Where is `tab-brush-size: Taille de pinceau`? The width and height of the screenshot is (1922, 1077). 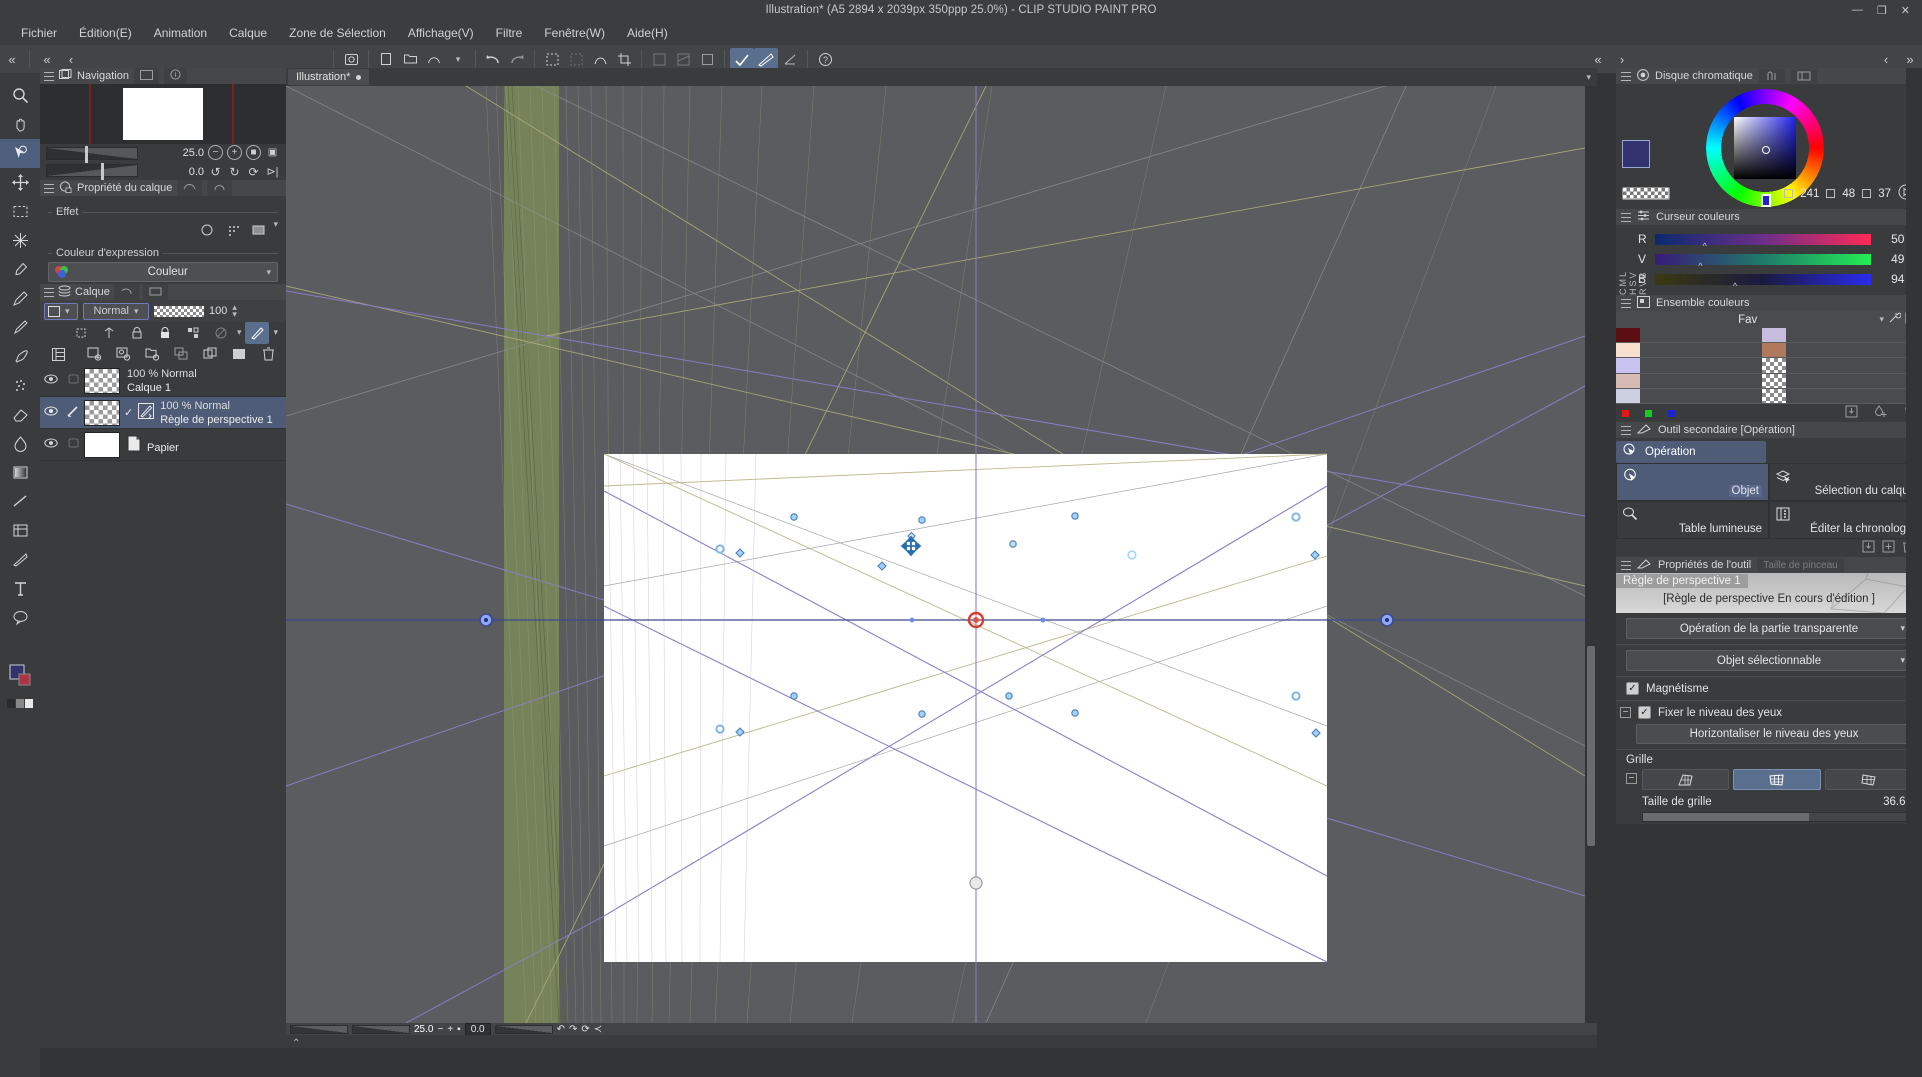
tab-brush-size: Taille de pinceau is located at coordinates (1800, 565).